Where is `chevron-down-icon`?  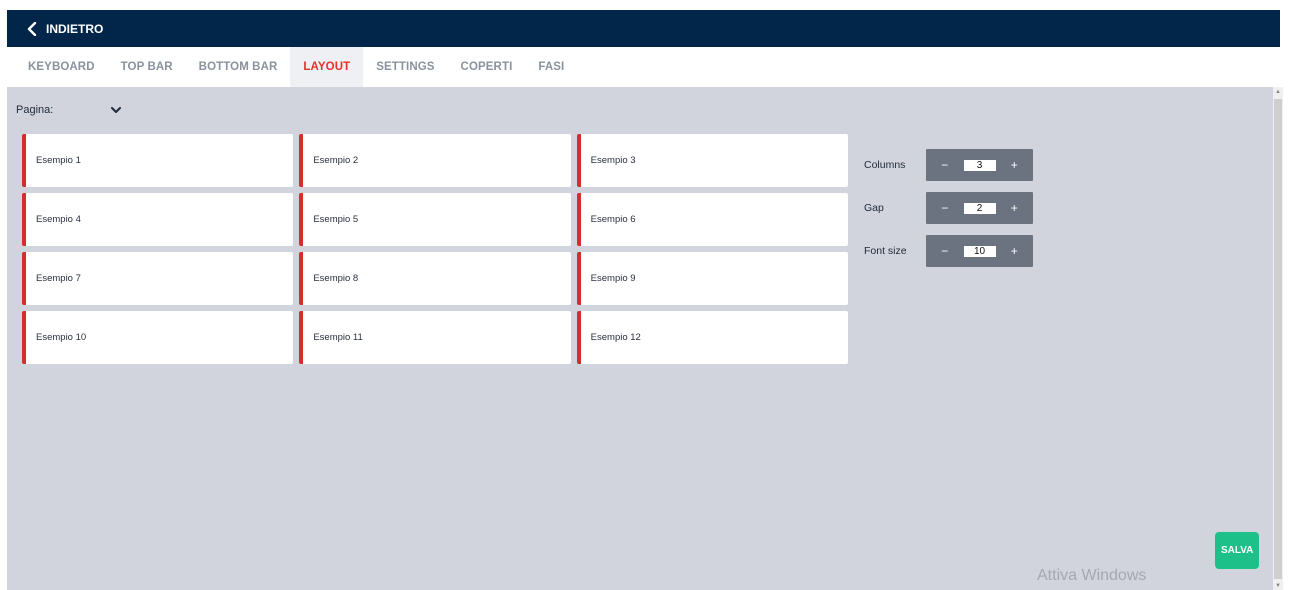
chevron-down-icon is located at coordinates (116, 109).